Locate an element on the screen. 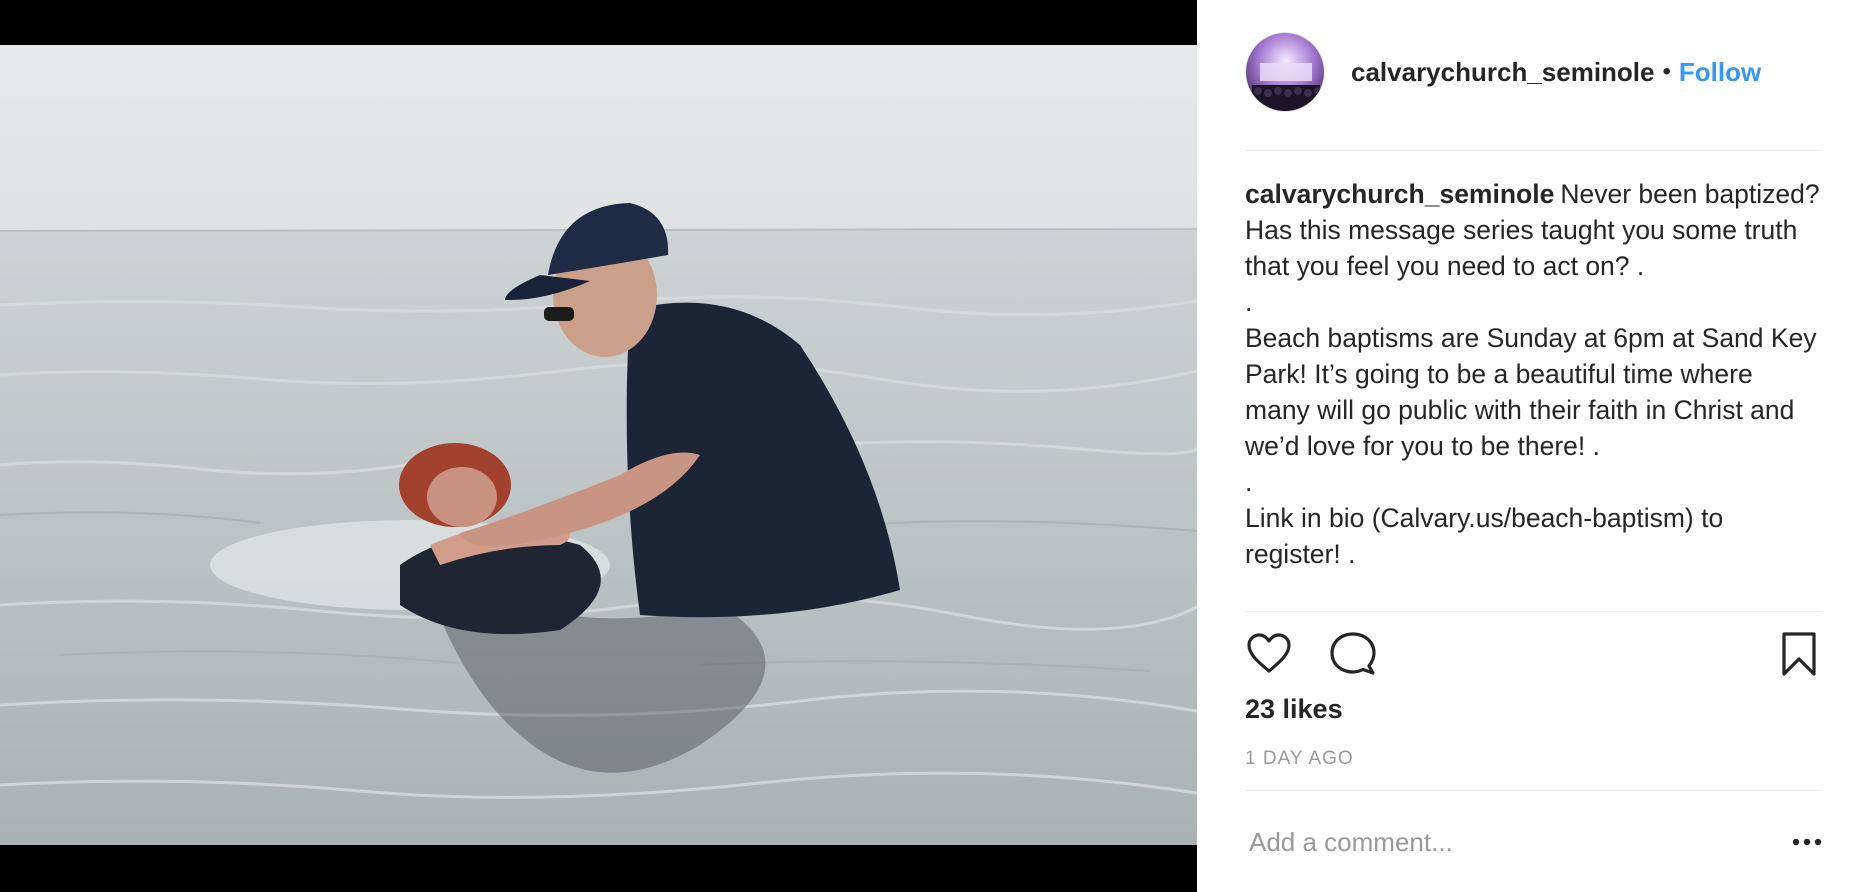  follow-button: Follow is located at coordinates (1720, 72).